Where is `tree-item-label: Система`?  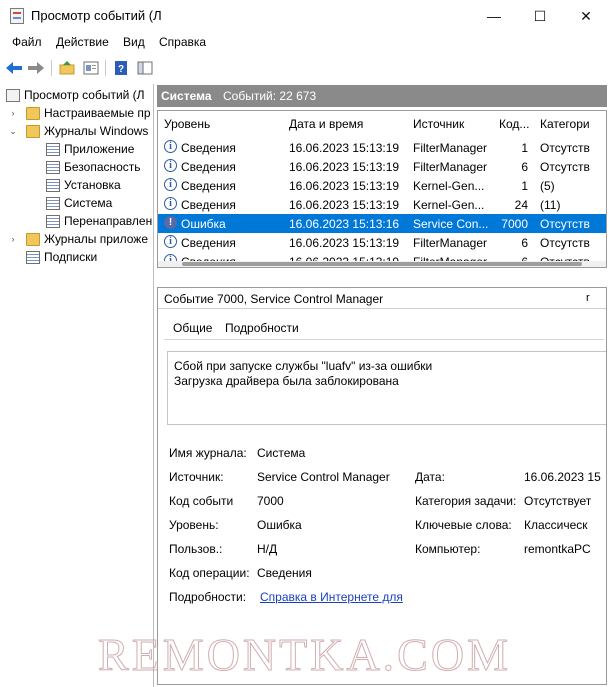
tree-item-label: Система is located at coordinates (88, 203).